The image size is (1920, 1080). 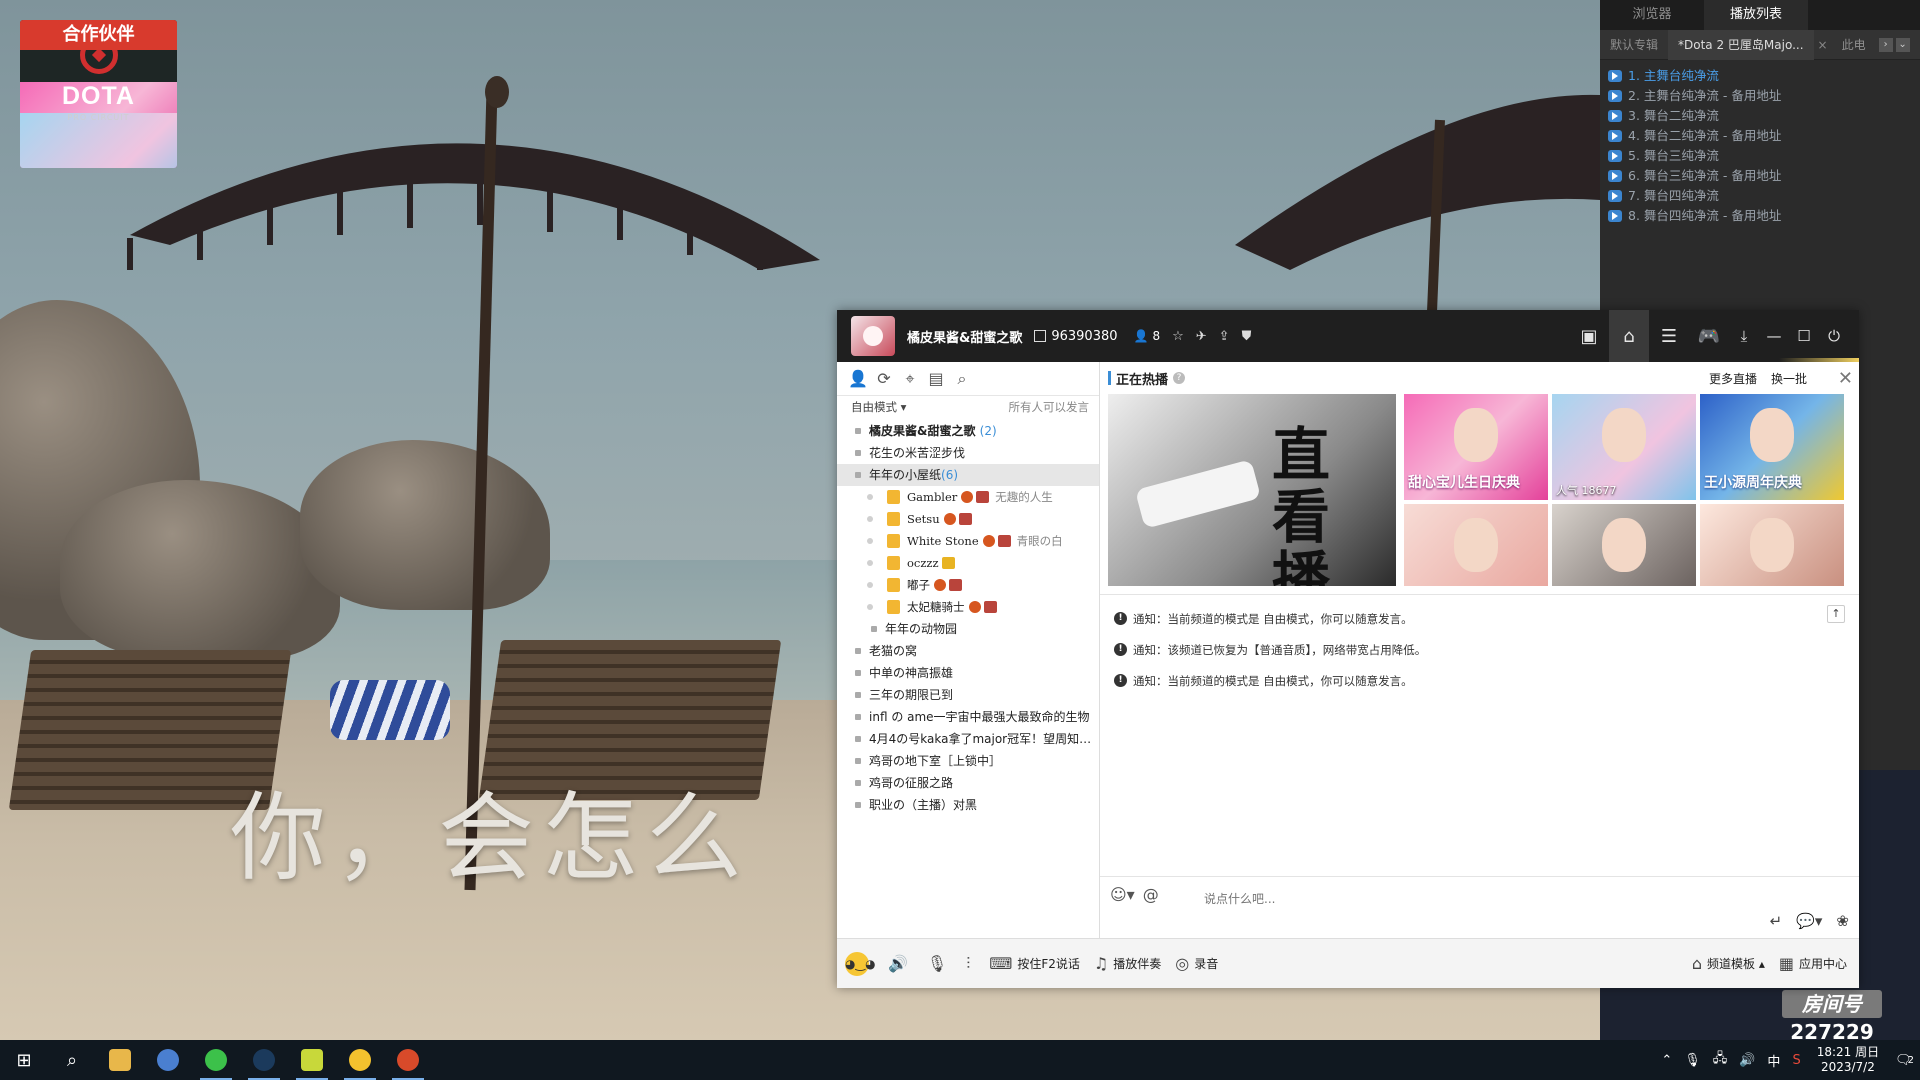 I want to click on subchannel-node: 年年の动物园, so click(x=968, y=629).